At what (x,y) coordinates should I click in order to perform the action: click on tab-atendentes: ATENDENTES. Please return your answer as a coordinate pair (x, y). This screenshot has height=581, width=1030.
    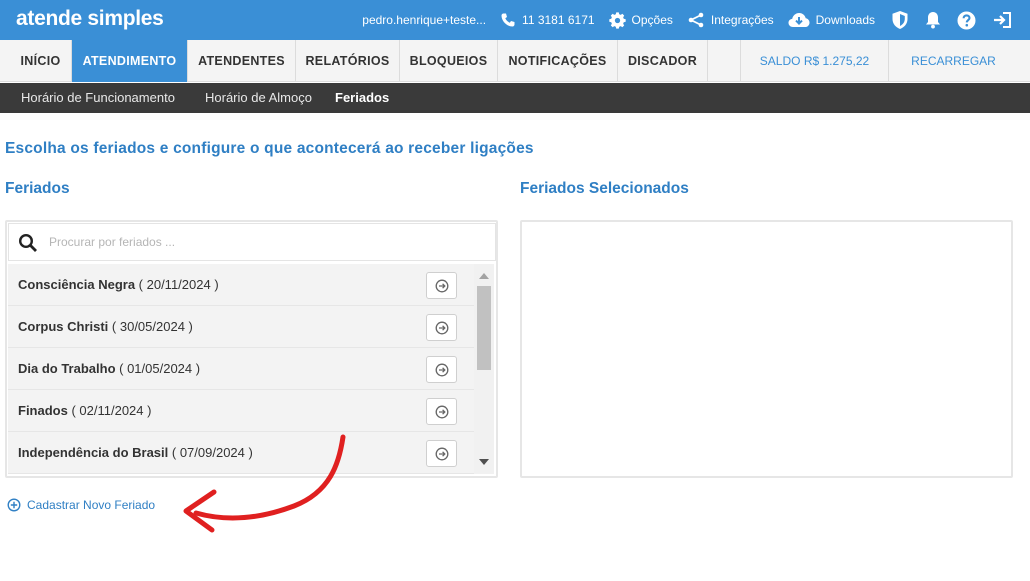
    Looking at the image, I should click on (242, 61).